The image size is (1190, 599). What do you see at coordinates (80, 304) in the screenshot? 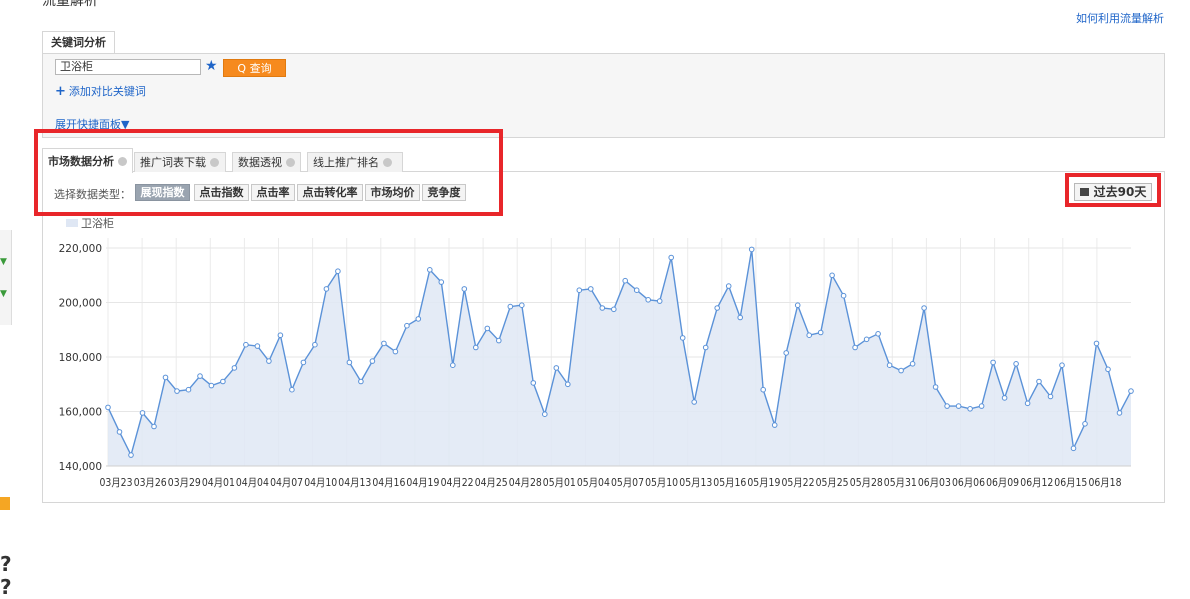
I see `y-tick-label: 200,000` at bounding box center [80, 304].